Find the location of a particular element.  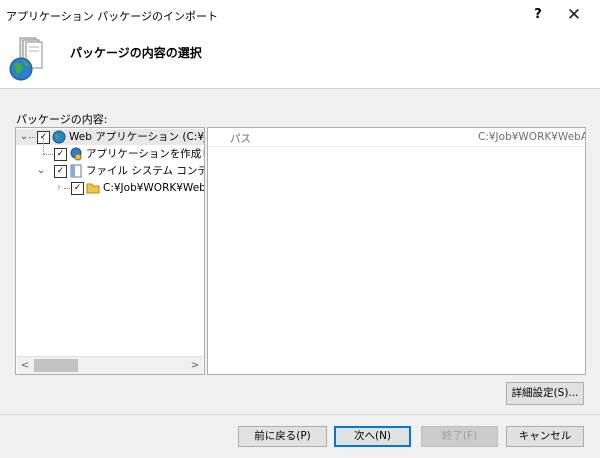

scroll-right-button: > is located at coordinates (195, 365).